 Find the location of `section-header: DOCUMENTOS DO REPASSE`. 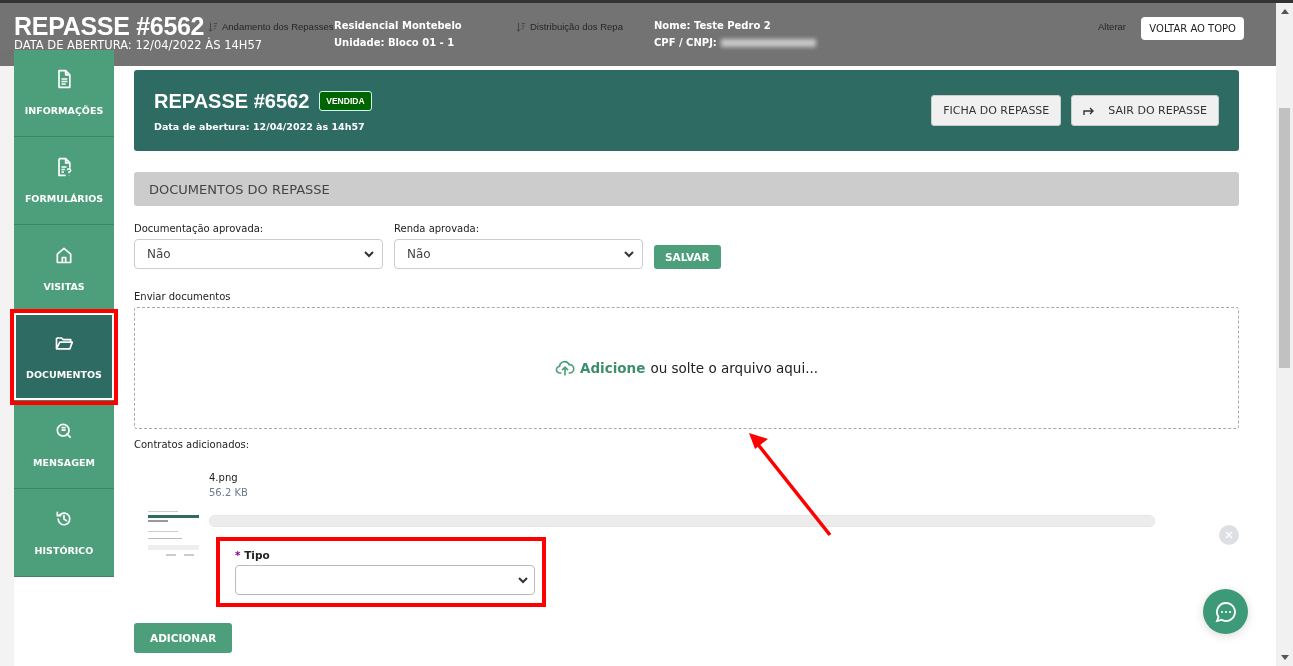

section-header: DOCUMENTOS DO REPASSE is located at coordinates (686, 189).